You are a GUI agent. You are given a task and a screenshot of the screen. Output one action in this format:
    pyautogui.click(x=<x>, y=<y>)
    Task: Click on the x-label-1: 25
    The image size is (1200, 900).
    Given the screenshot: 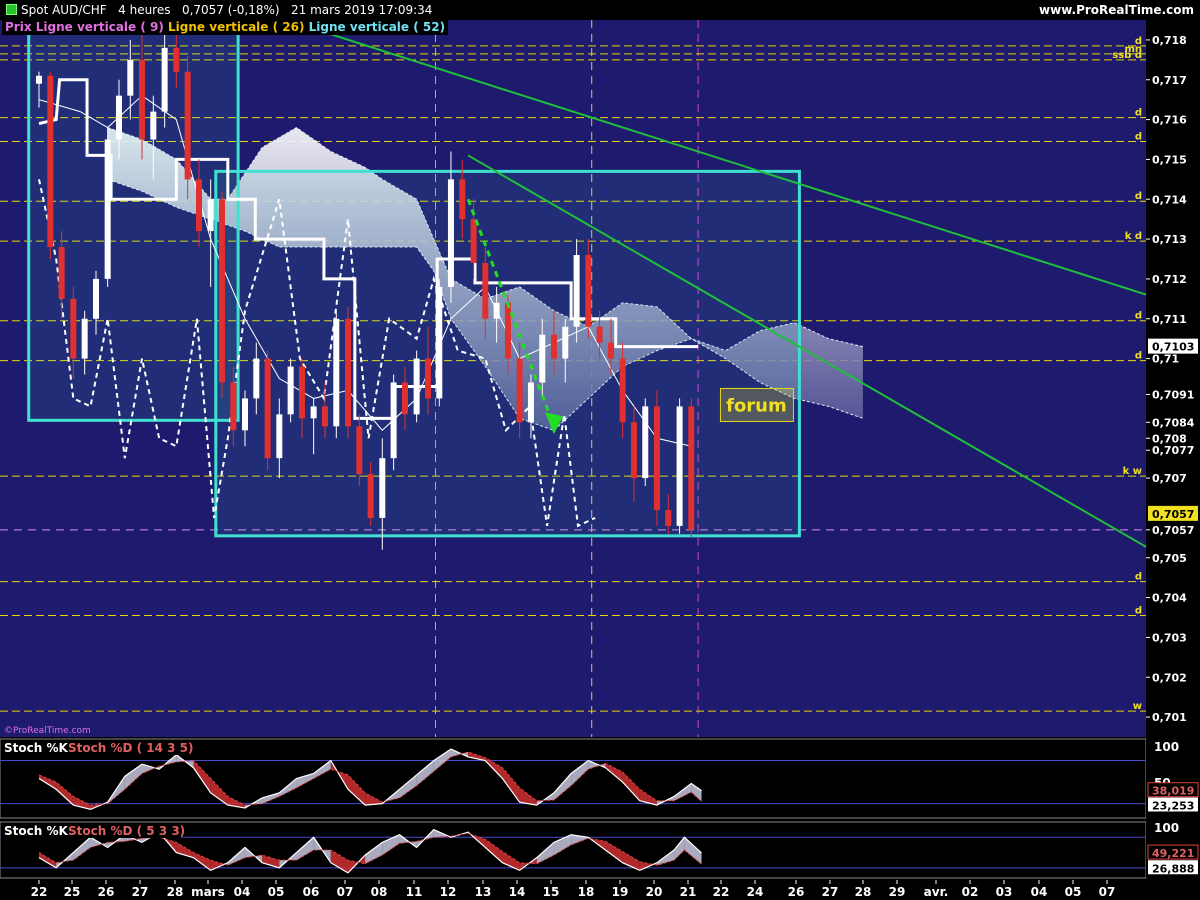 What is the action you would take?
    pyautogui.click(x=72, y=892)
    